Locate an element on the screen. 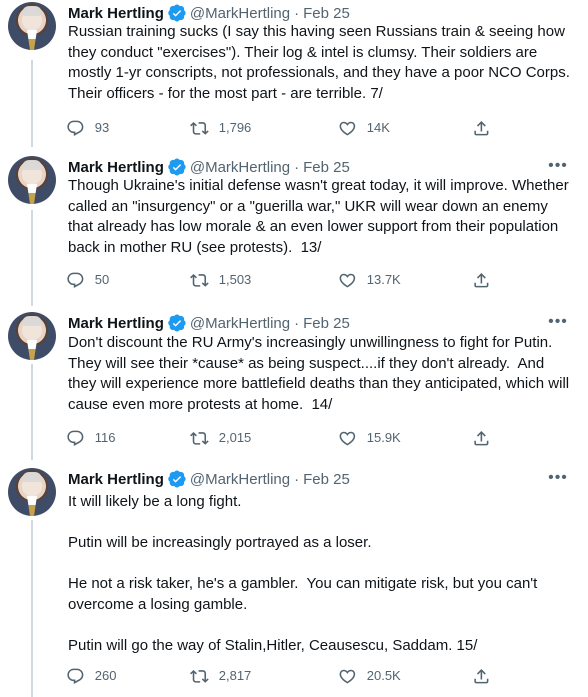  like-button: 20.5K is located at coordinates (369, 676).